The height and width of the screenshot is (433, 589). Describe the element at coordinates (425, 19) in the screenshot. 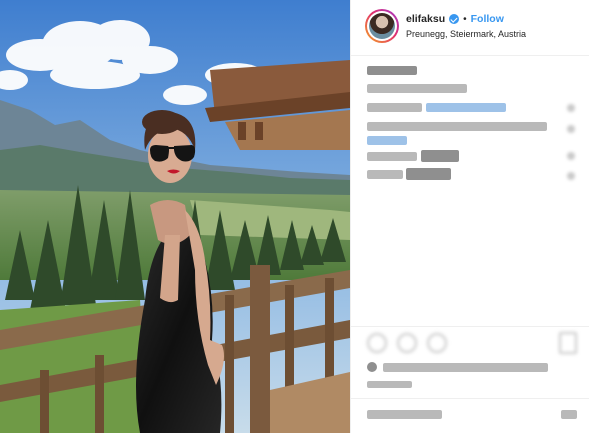

I see `username-link: elifaksu` at that location.